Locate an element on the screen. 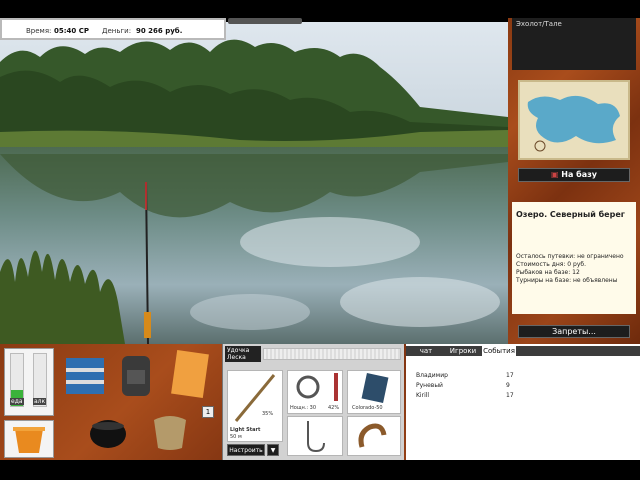 This screenshot has height=480, width=640. inventory-count-badge: 1 is located at coordinates (208, 412).